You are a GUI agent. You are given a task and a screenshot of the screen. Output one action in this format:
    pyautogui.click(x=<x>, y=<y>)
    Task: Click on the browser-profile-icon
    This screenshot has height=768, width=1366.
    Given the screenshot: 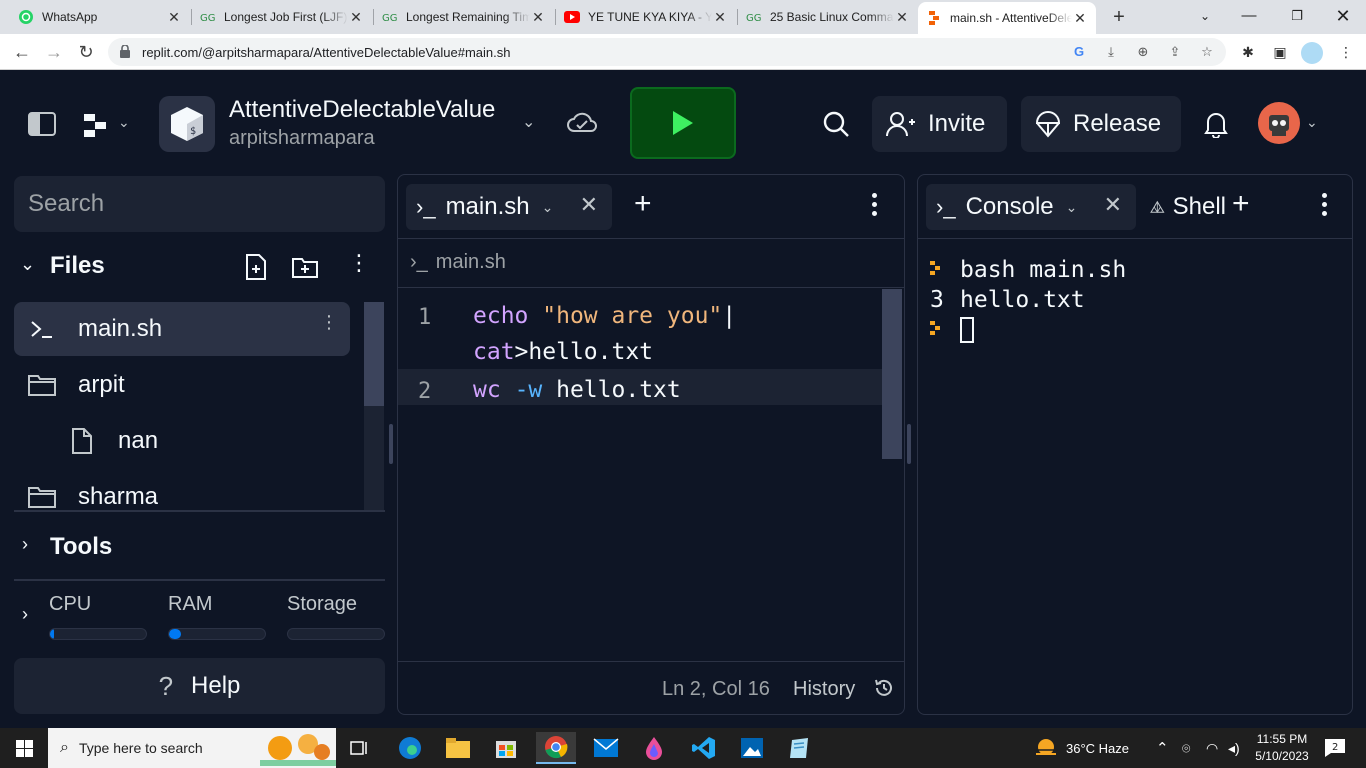 What is the action you would take?
    pyautogui.click(x=1312, y=53)
    